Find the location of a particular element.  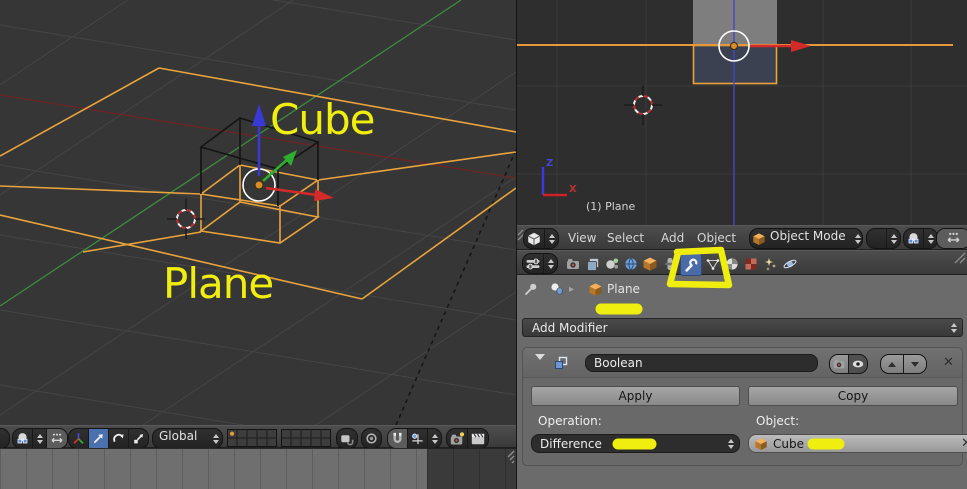

menu-view: View is located at coordinates (582, 238).